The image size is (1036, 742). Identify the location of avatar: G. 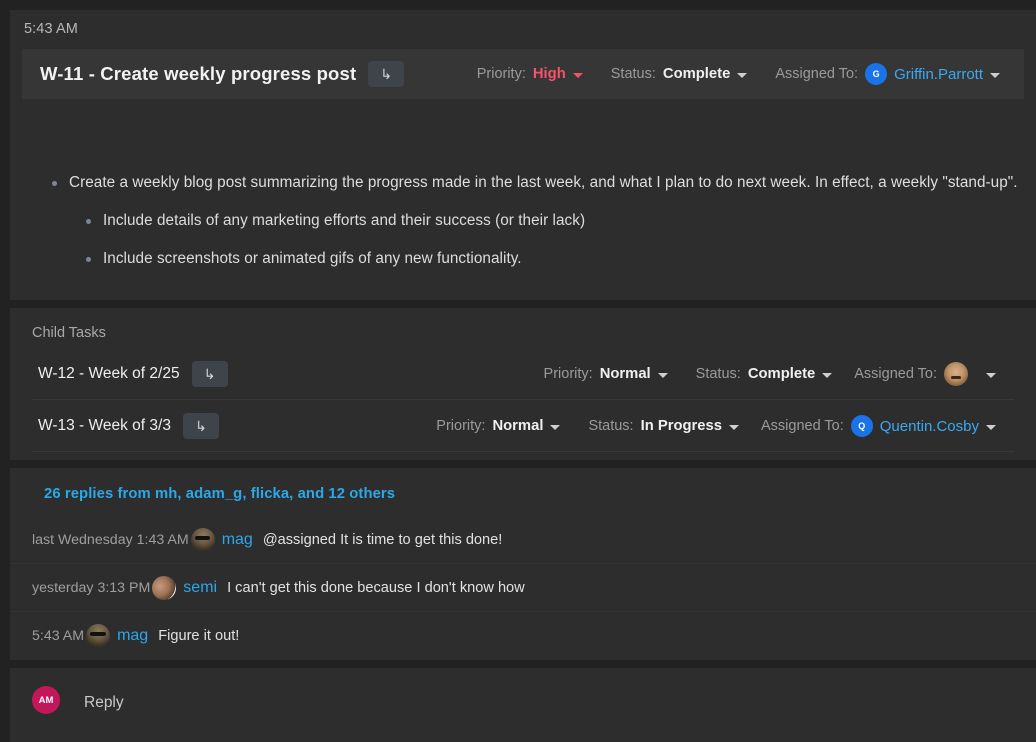
(876, 74).